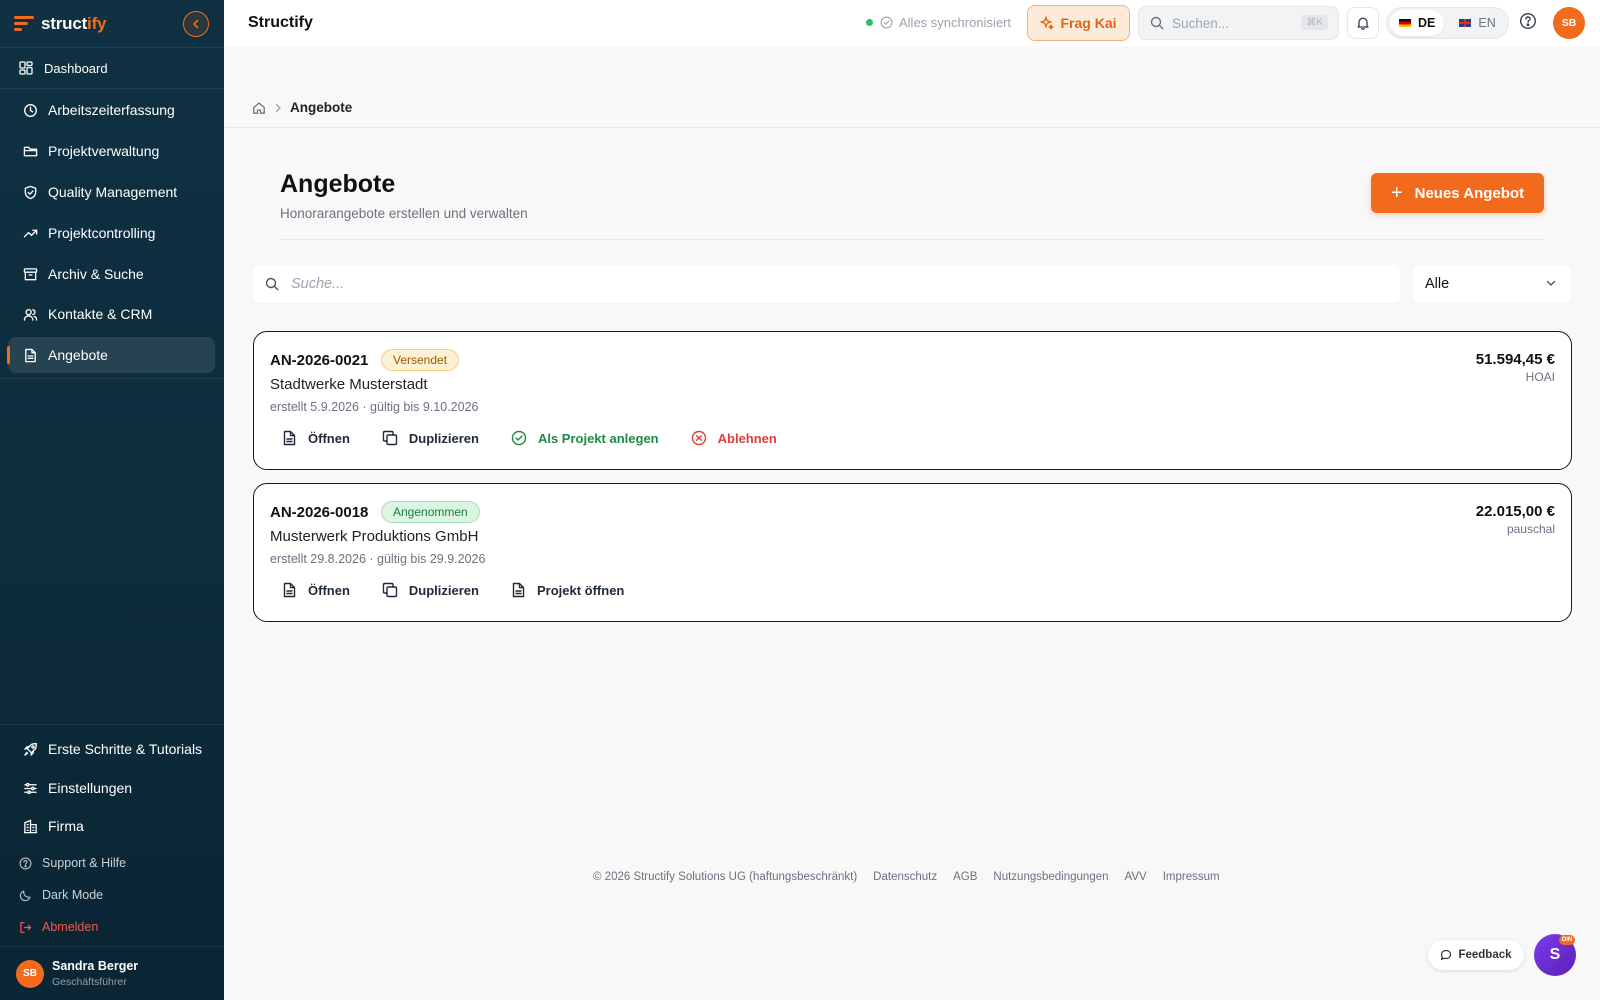 The height and width of the screenshot is (1000, 1600). I want to click on sidebar-item-quality-management: Quality Management, so click(111, 192).